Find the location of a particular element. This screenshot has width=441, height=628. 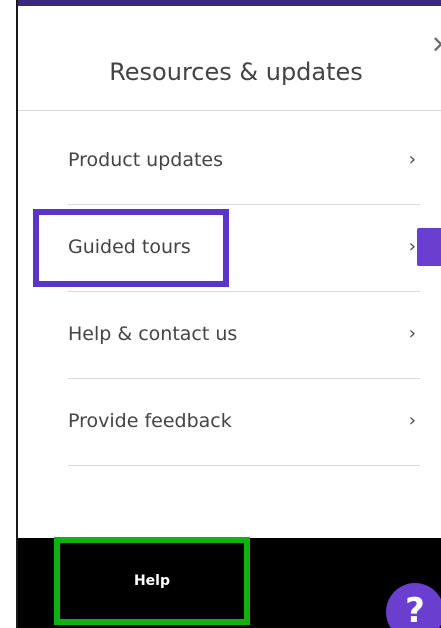

panel-title: Resources & updates is located at coordinates (236, 72).